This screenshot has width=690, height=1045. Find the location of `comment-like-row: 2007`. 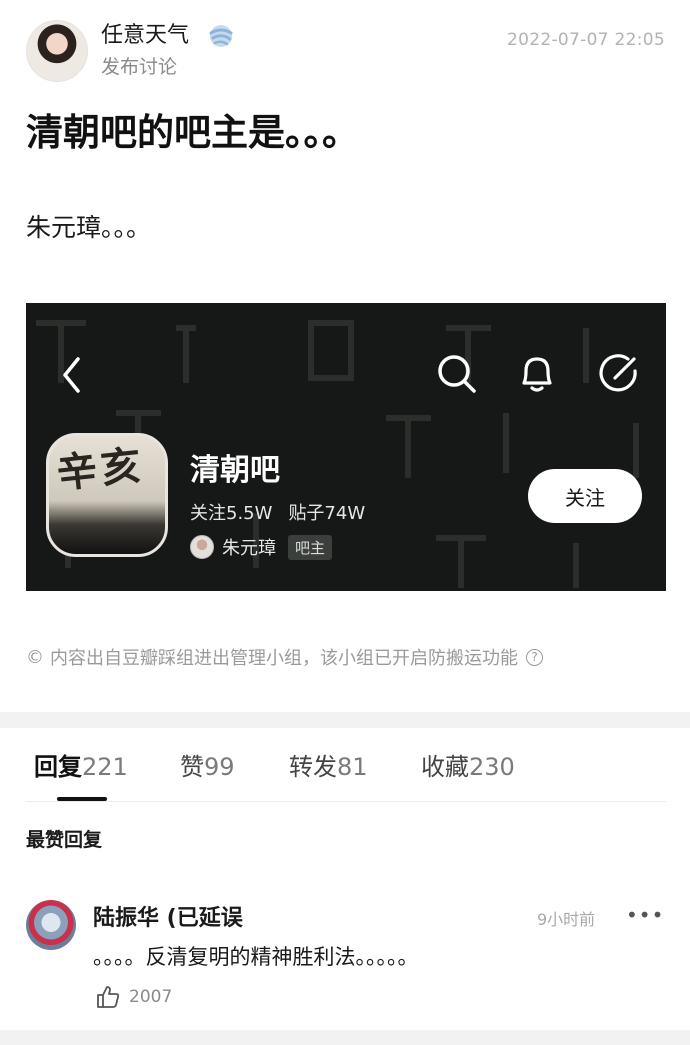

comment-like-row: 2007 is located at coordinates (133, 997).